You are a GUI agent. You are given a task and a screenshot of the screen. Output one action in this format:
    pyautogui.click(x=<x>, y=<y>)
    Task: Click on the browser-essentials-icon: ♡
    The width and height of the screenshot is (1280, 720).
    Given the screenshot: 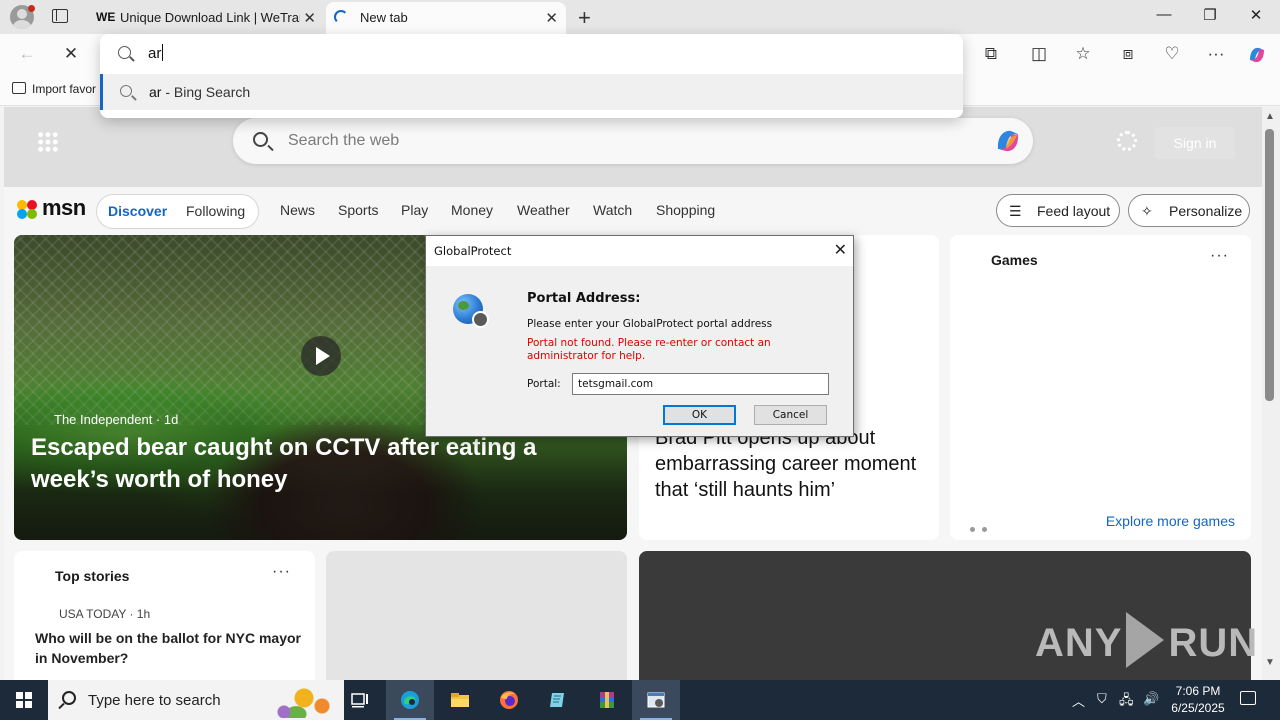 What is the action you would take?
    pyautogui.click(x=1172, y=54)
    